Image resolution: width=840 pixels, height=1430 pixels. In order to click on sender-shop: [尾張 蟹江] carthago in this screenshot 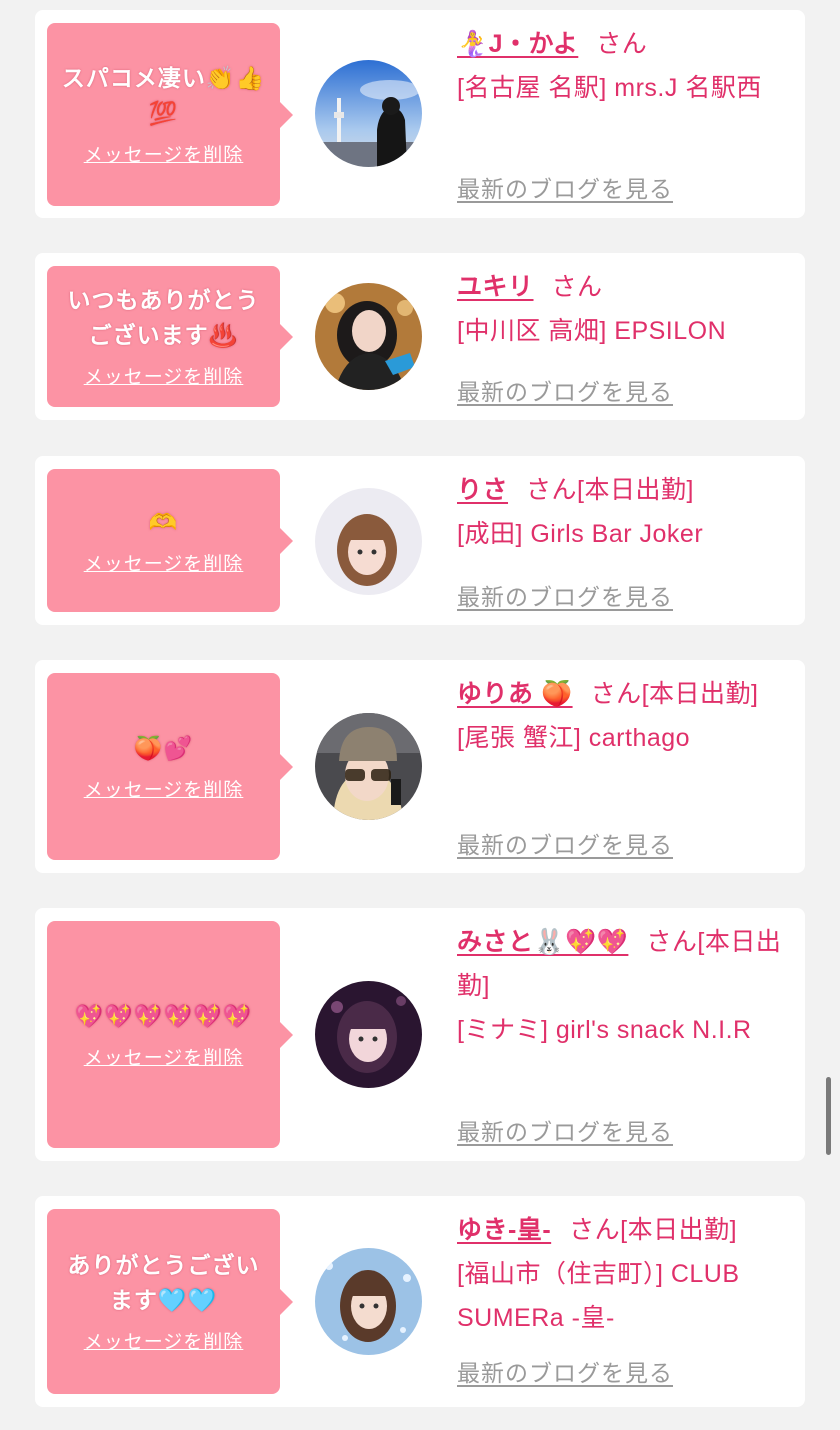, I will do `click(574, 738)`.